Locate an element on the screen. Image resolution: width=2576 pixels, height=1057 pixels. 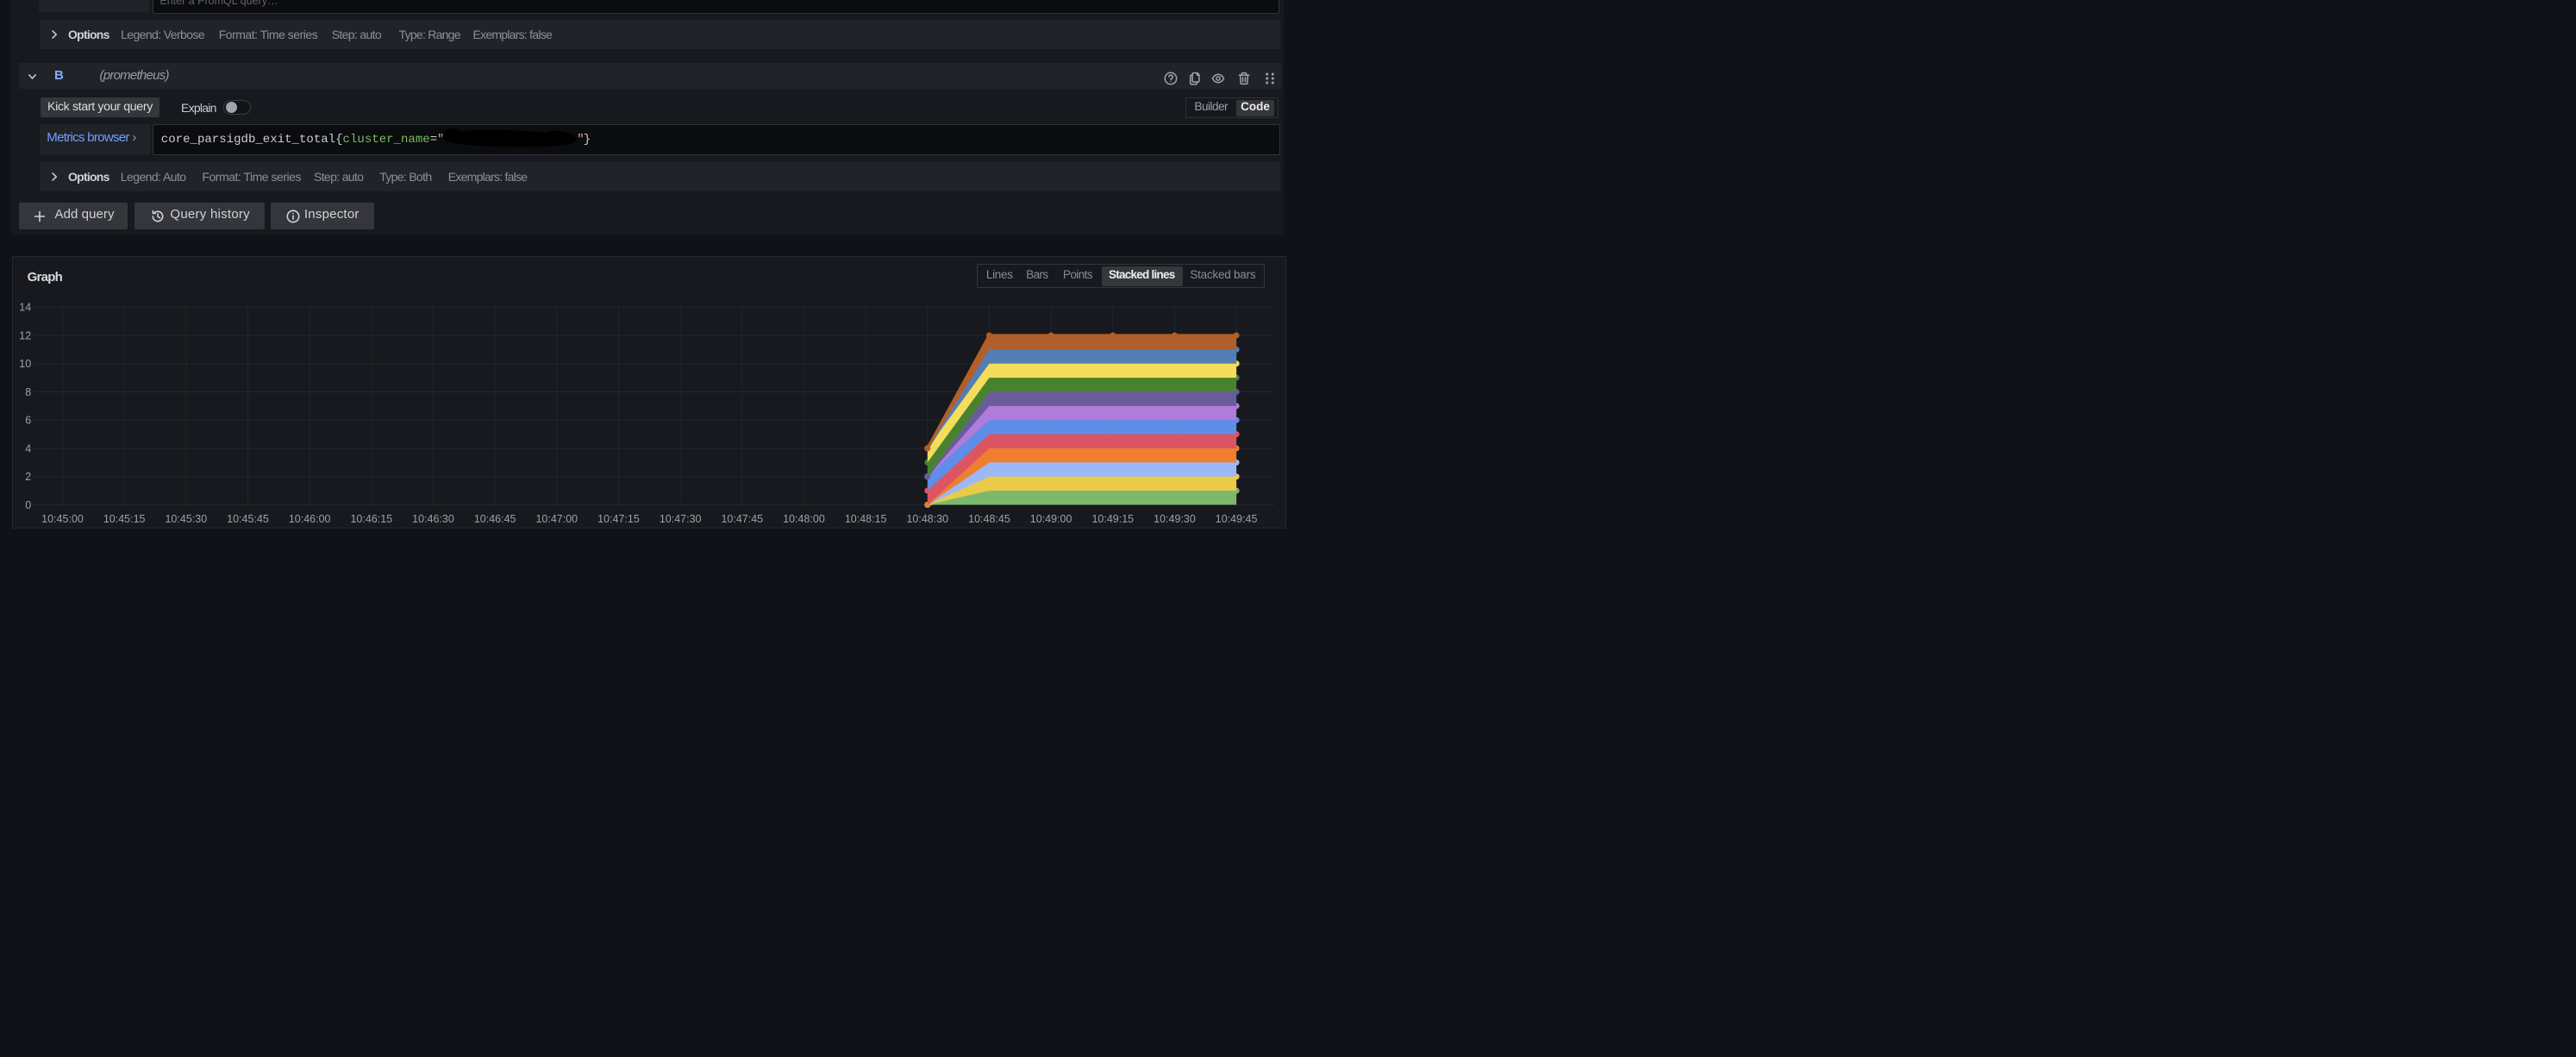
svg-text: 10:46:15 is located at coordinates (371, 519).